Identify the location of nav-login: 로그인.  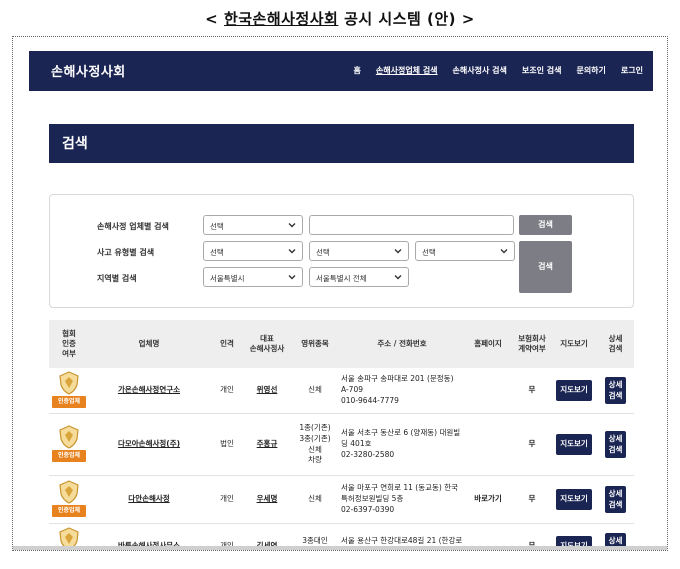
(632, 70).